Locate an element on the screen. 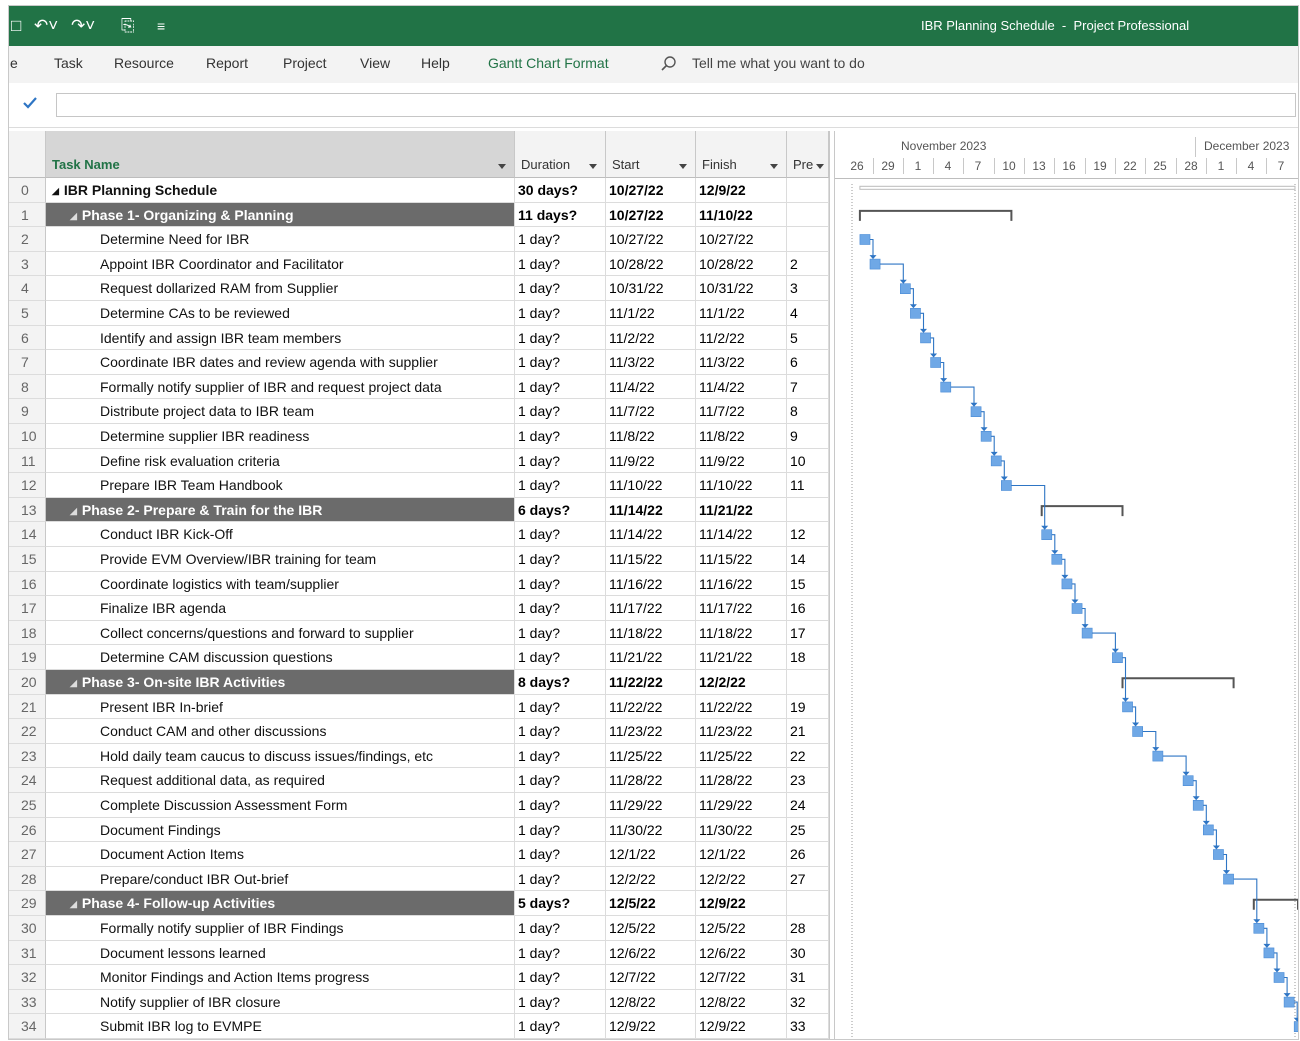  predecessors-cell: 23 is located at coordinates (808, 780).